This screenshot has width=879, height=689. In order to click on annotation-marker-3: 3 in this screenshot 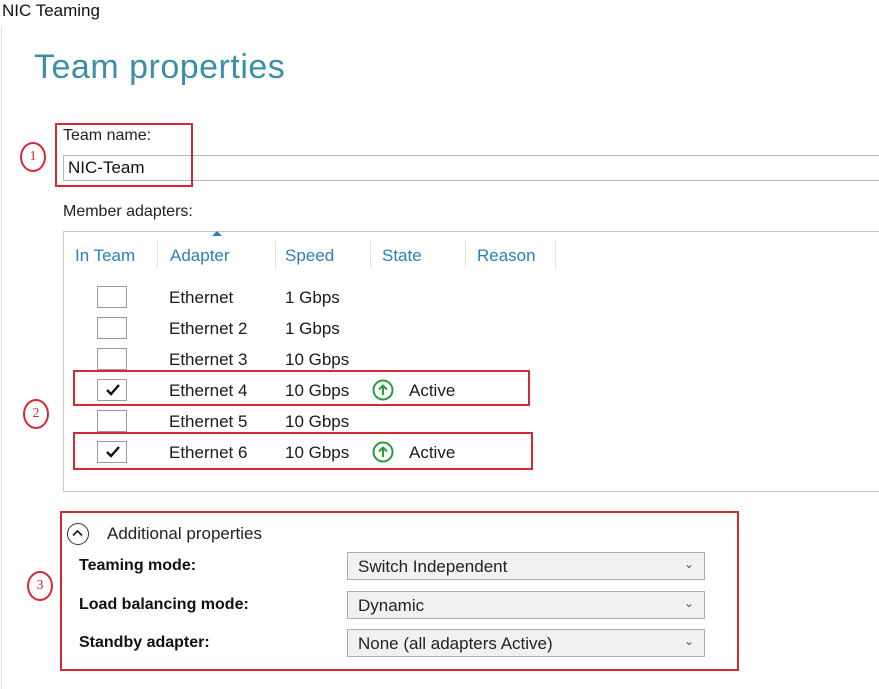, I will do `click(40, 586)`.